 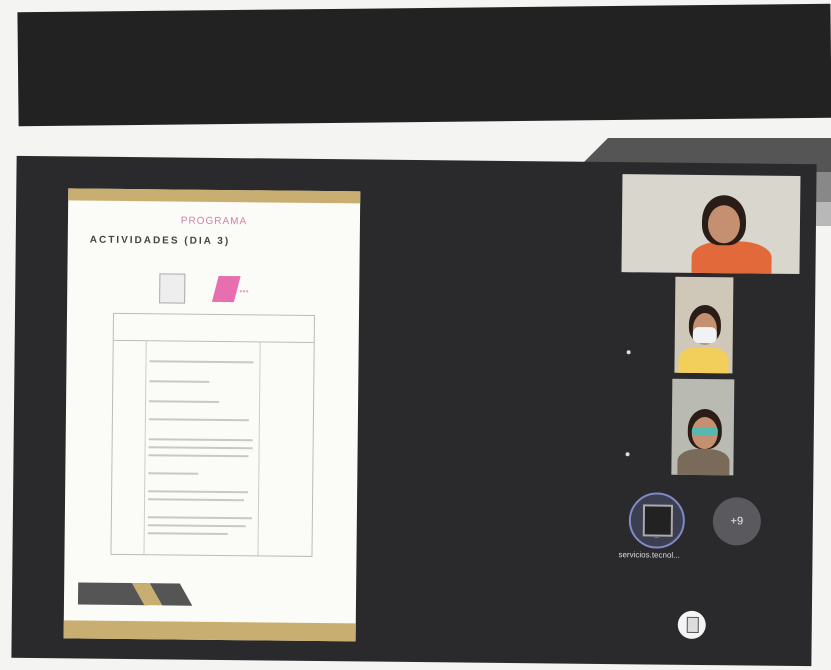 What do you see at coordinates (213, 328) in the screenshot?
I see `schedule-table-header` at bounding box center [213, 328].